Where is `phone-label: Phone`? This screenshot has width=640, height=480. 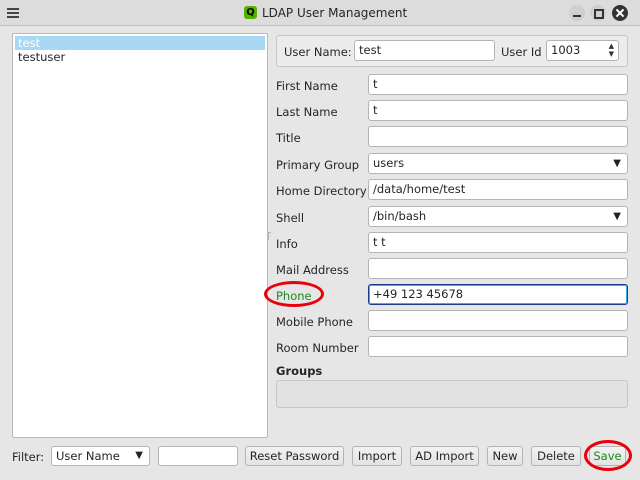
phone-label: Phone is located at coordinates (294, 296).